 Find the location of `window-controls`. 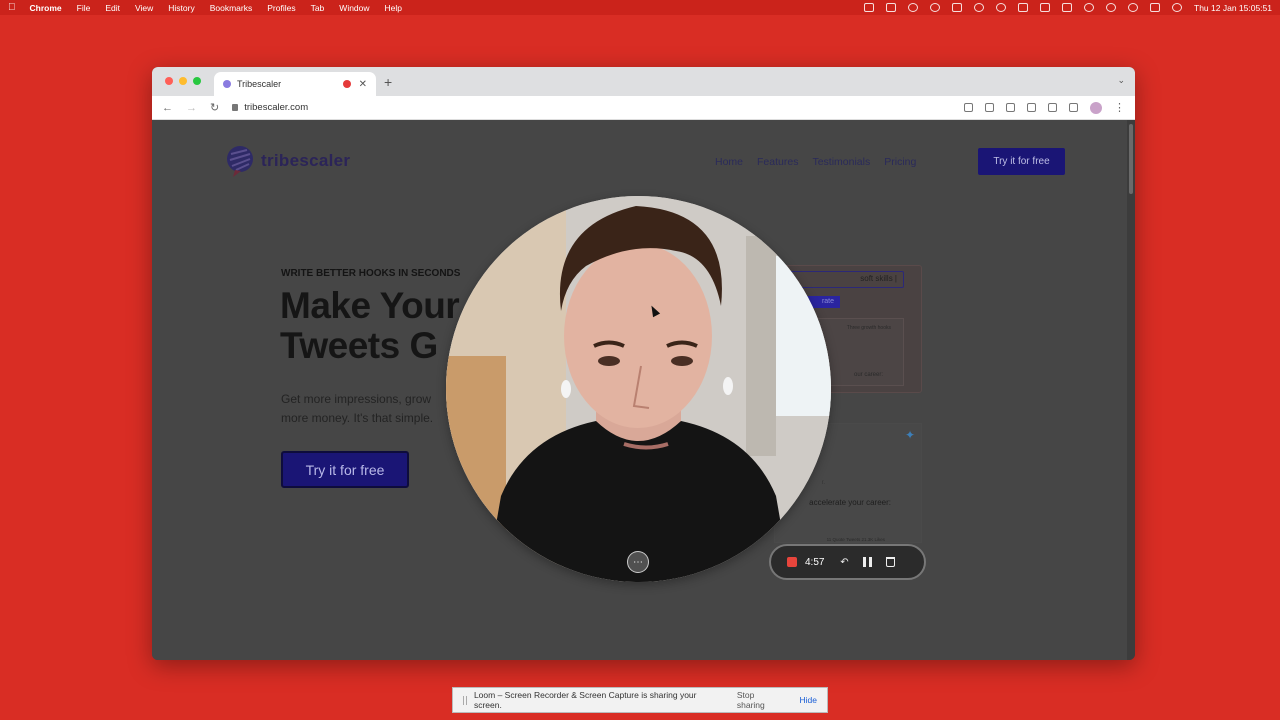

window-controls is located at coordinates (183, 81).